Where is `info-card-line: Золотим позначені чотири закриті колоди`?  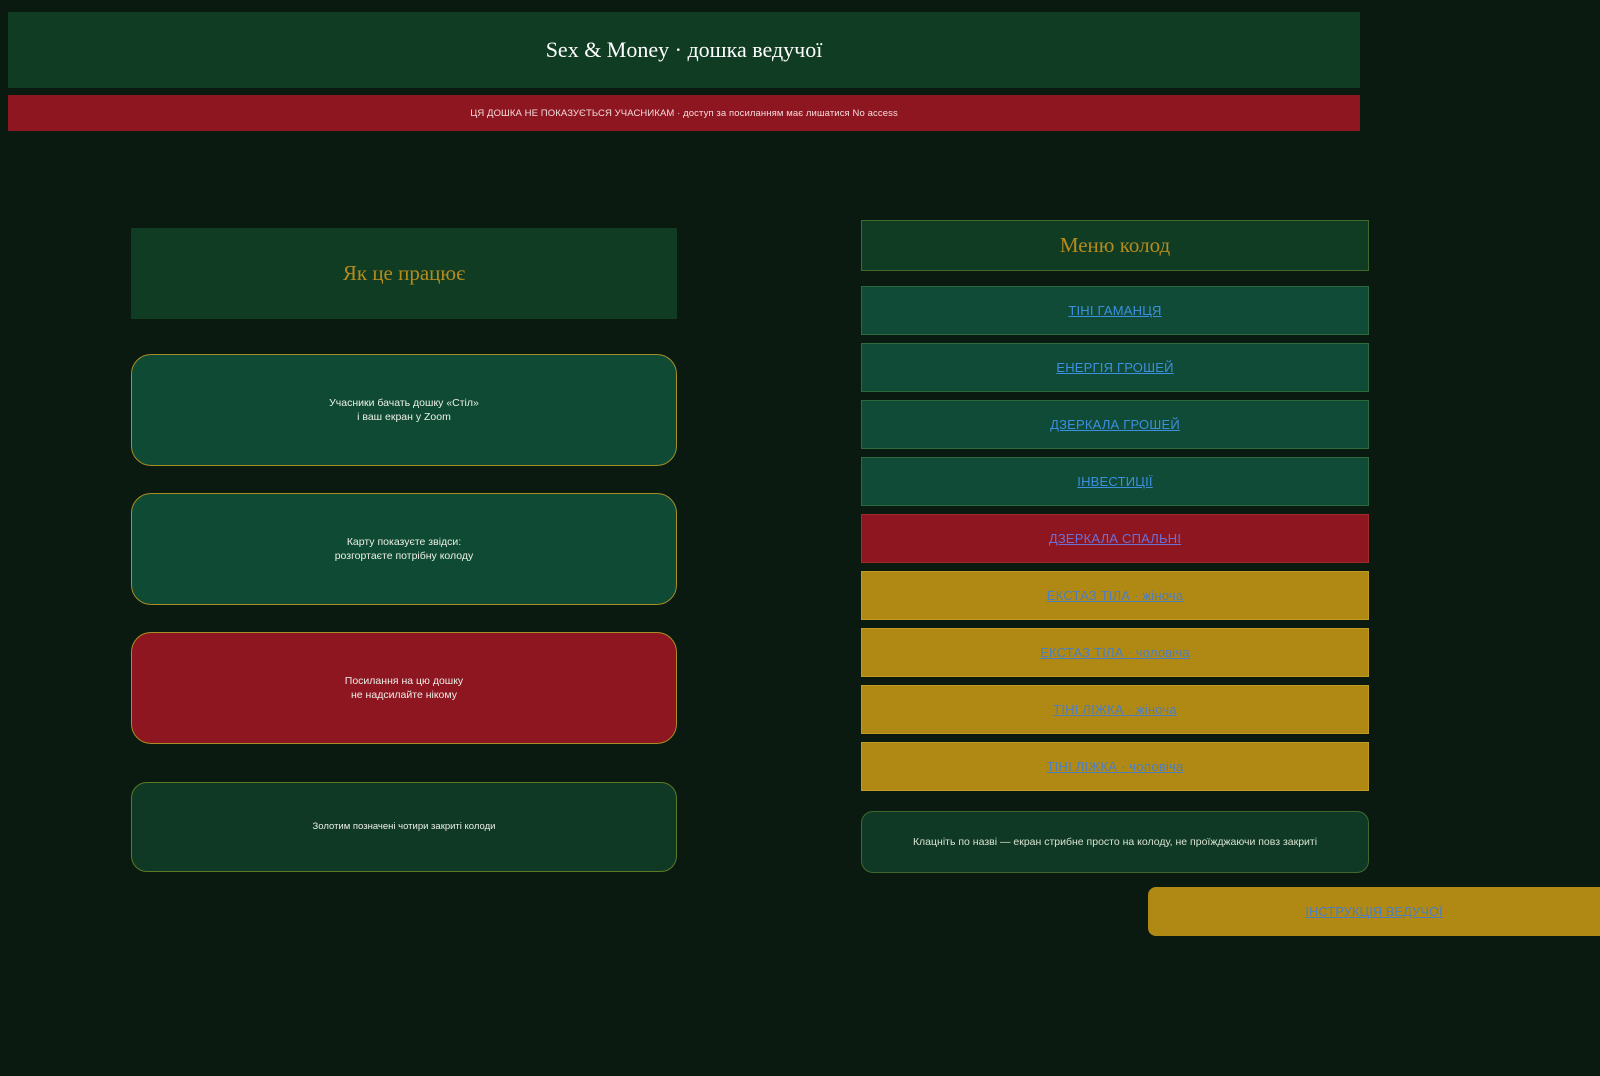
info-card-line: Золотим позначені чотири закриті колоди is located at coordinates (404, 826).